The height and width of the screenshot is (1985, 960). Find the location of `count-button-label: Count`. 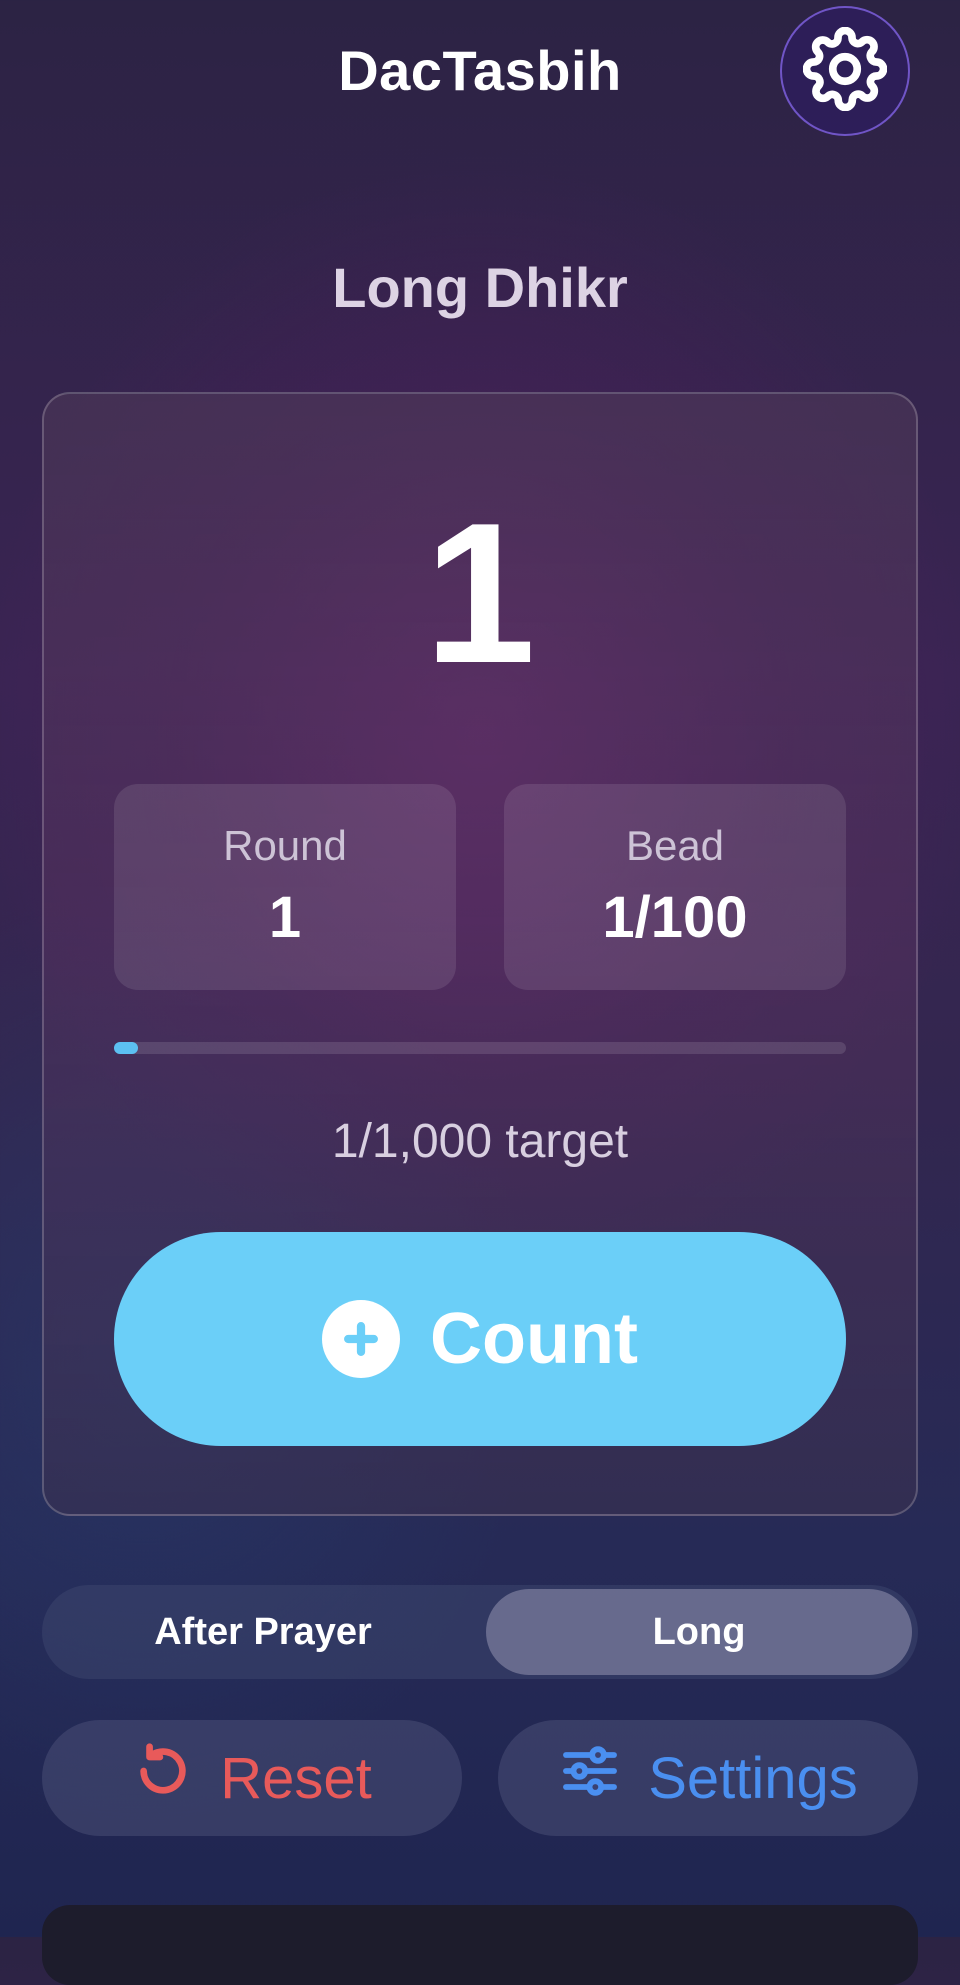

count-button-label: Count is located at coordinates (534, 1339).